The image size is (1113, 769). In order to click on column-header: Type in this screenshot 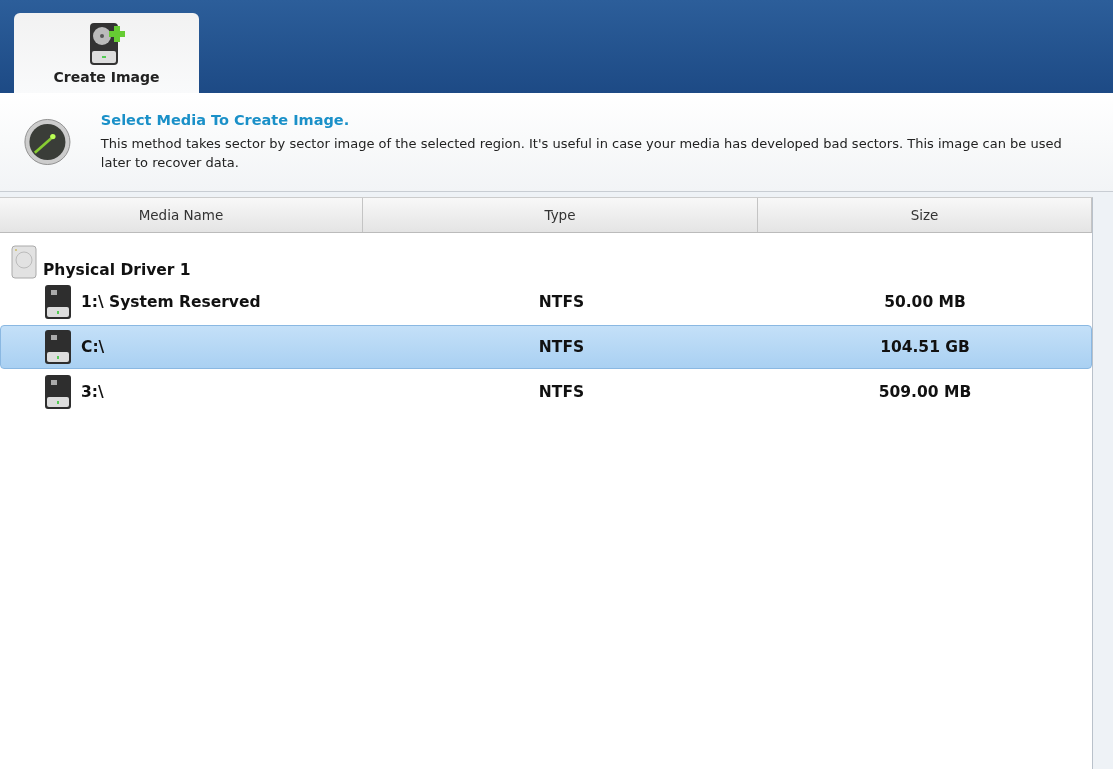, I will do `click(560, 215)`.